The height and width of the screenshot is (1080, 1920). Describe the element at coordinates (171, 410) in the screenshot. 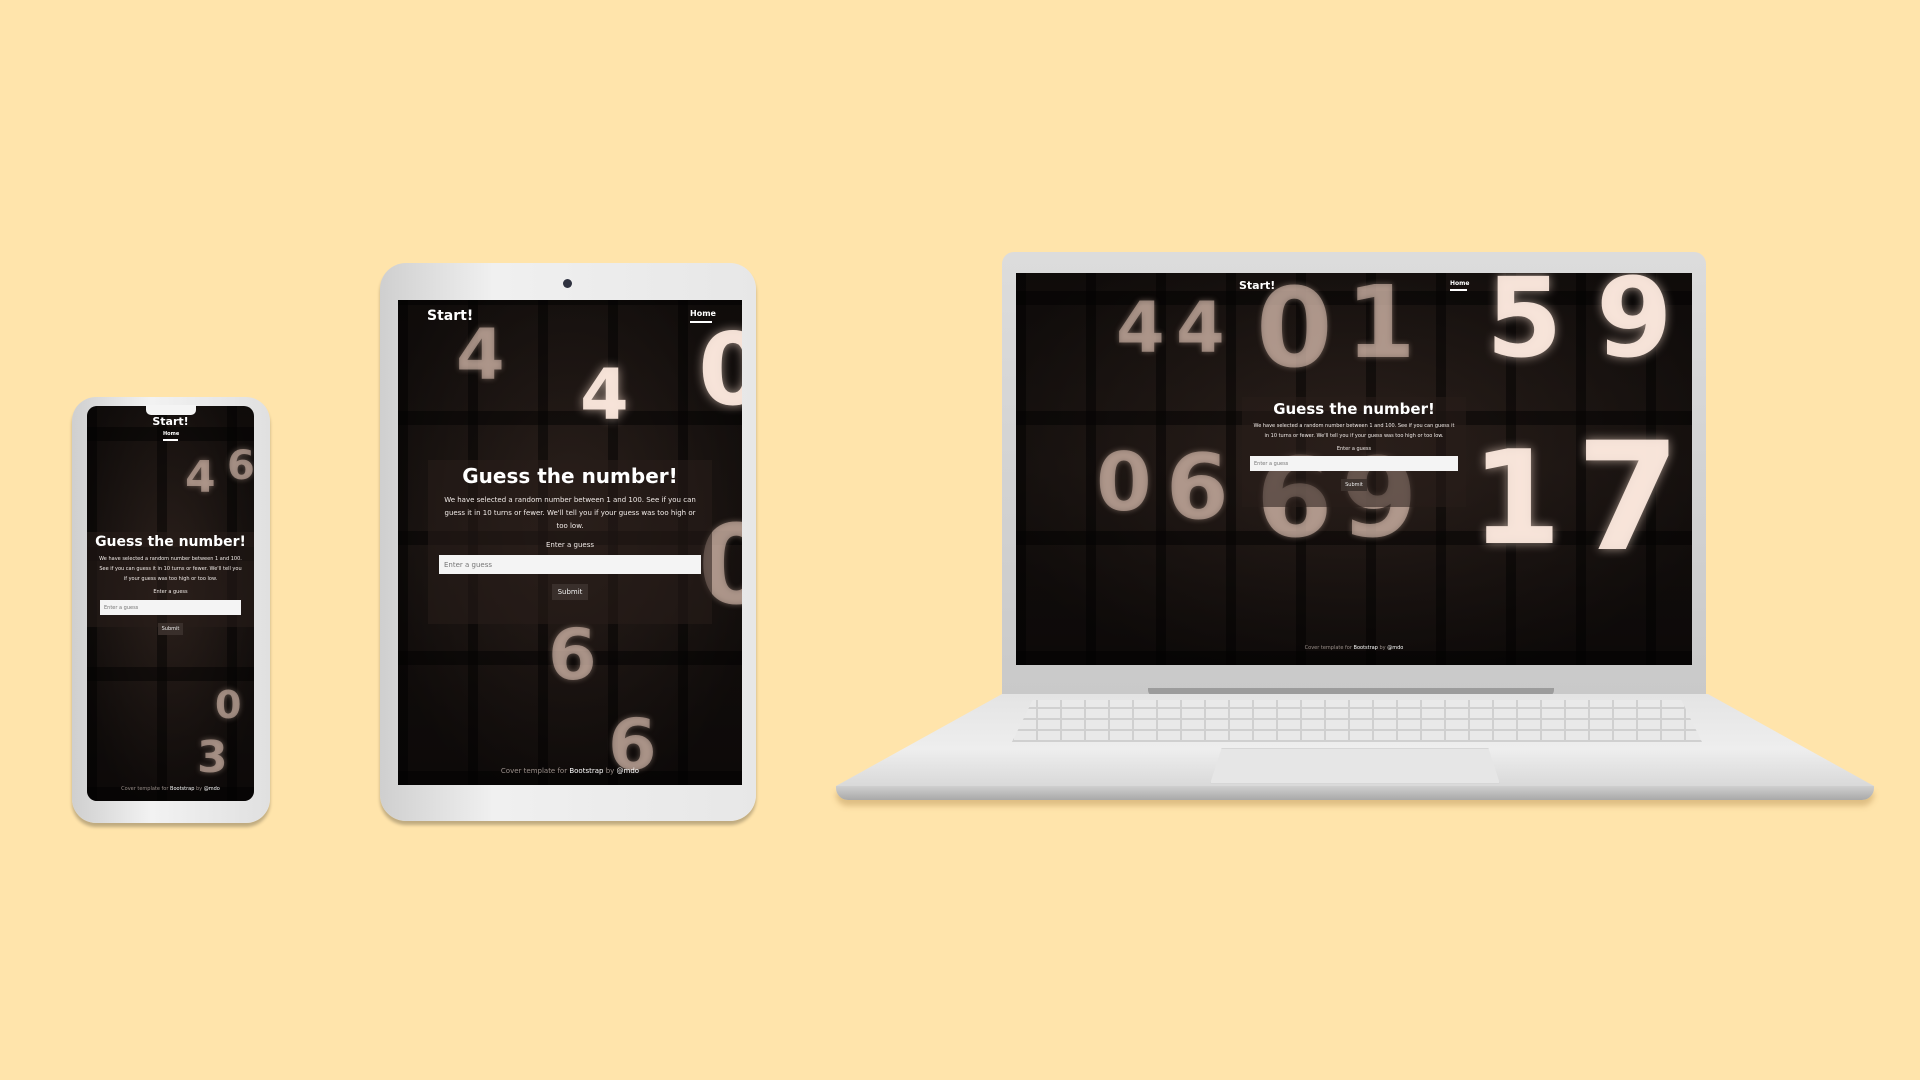

I see `phone-notch` at that location.